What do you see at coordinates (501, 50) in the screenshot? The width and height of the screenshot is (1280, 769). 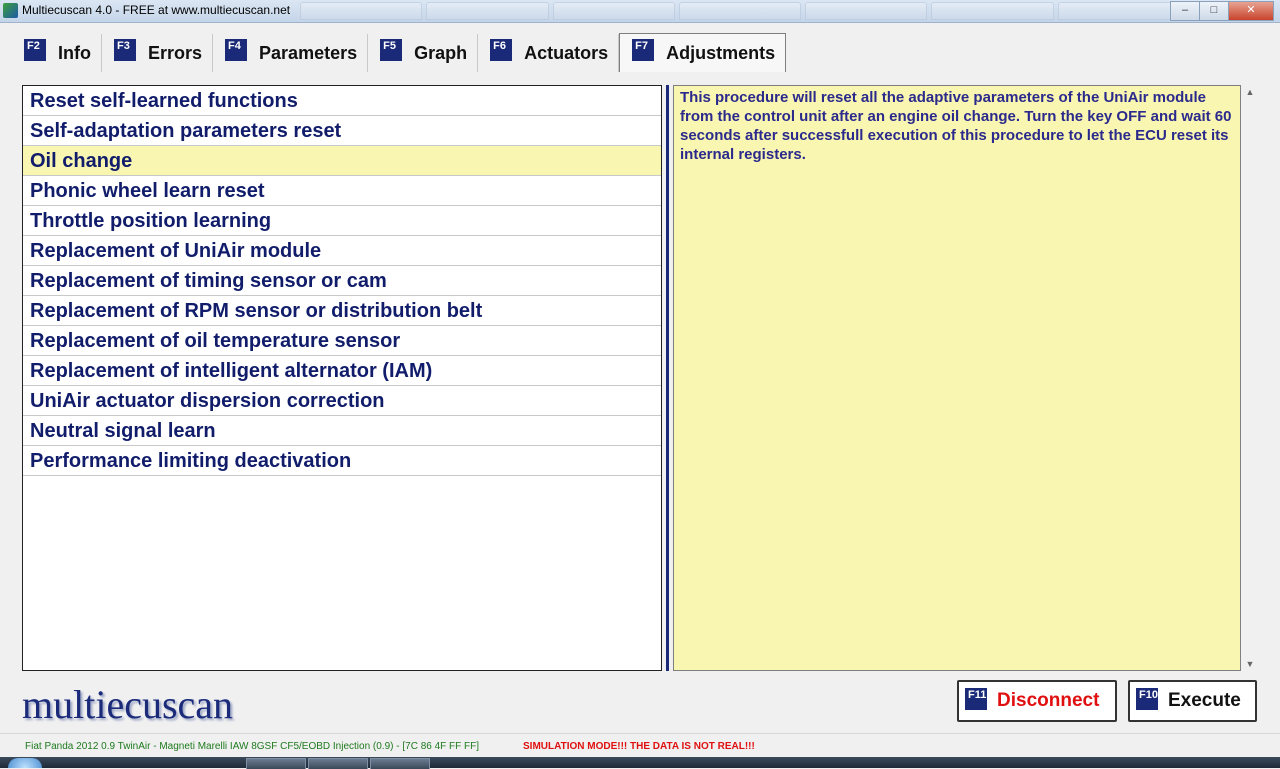 I see `fkey-badge: F6` at bounding box center [501, 50].